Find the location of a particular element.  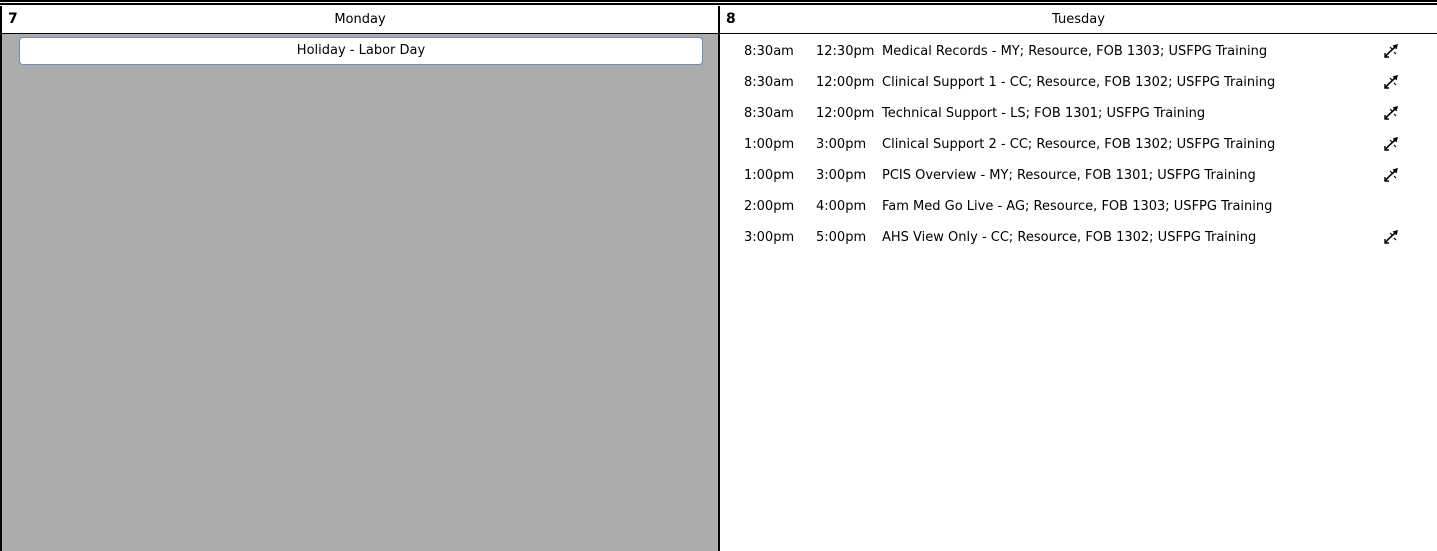

day-name: Tuesday is located at coordinates (1078, 19).